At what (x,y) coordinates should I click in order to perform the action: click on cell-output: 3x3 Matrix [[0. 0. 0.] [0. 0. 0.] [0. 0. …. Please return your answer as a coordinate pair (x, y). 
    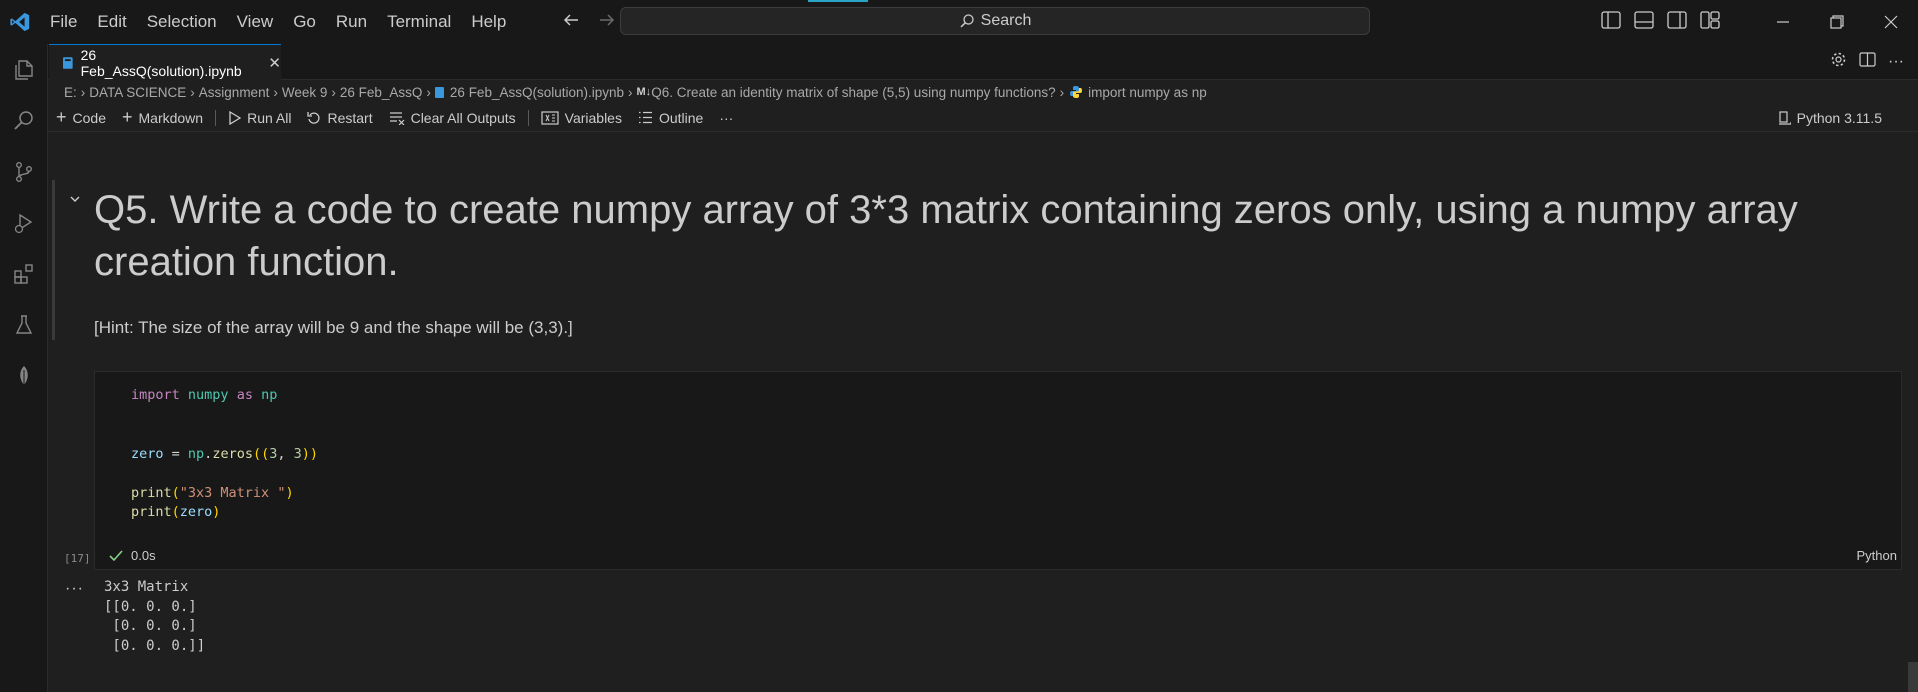
    Looking at the image, I should click on (154, 617).